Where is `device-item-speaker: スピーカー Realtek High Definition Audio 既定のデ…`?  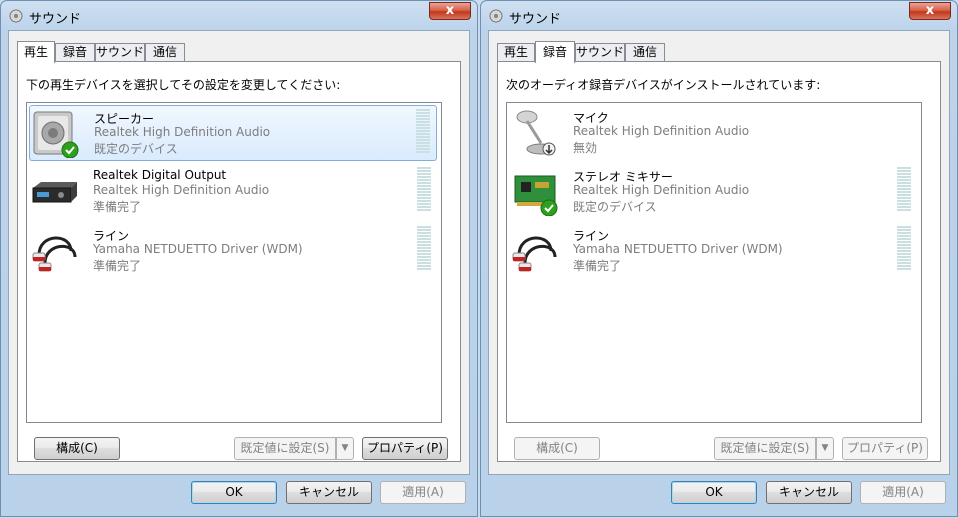 device-item-speaker: スピーカー Realtek High Definition Audio 既定のデ… is located at coordinates (233, 133).